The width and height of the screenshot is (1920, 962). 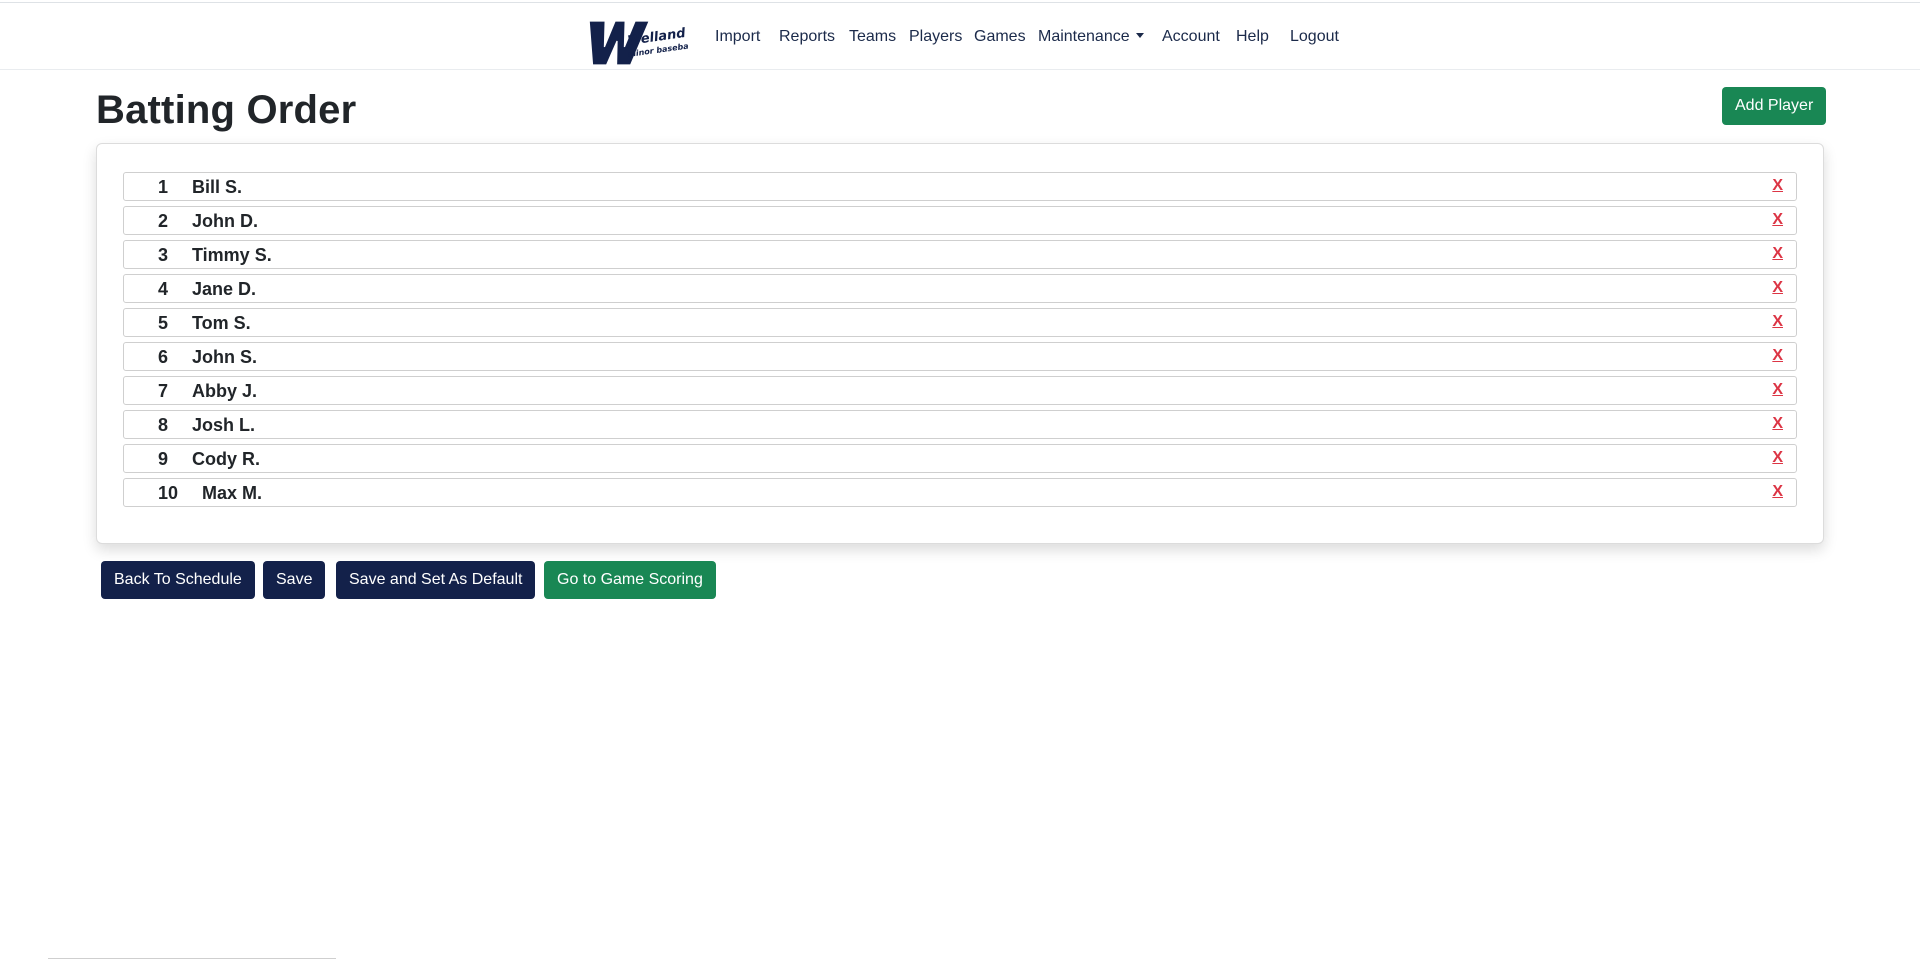 I want to click on nav-import: Import, so click(x=737, y=37).